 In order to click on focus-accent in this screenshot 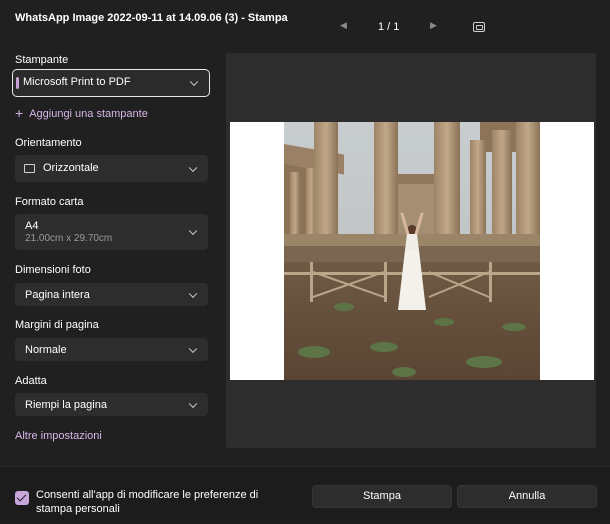, I will do `click(17, 83)`.